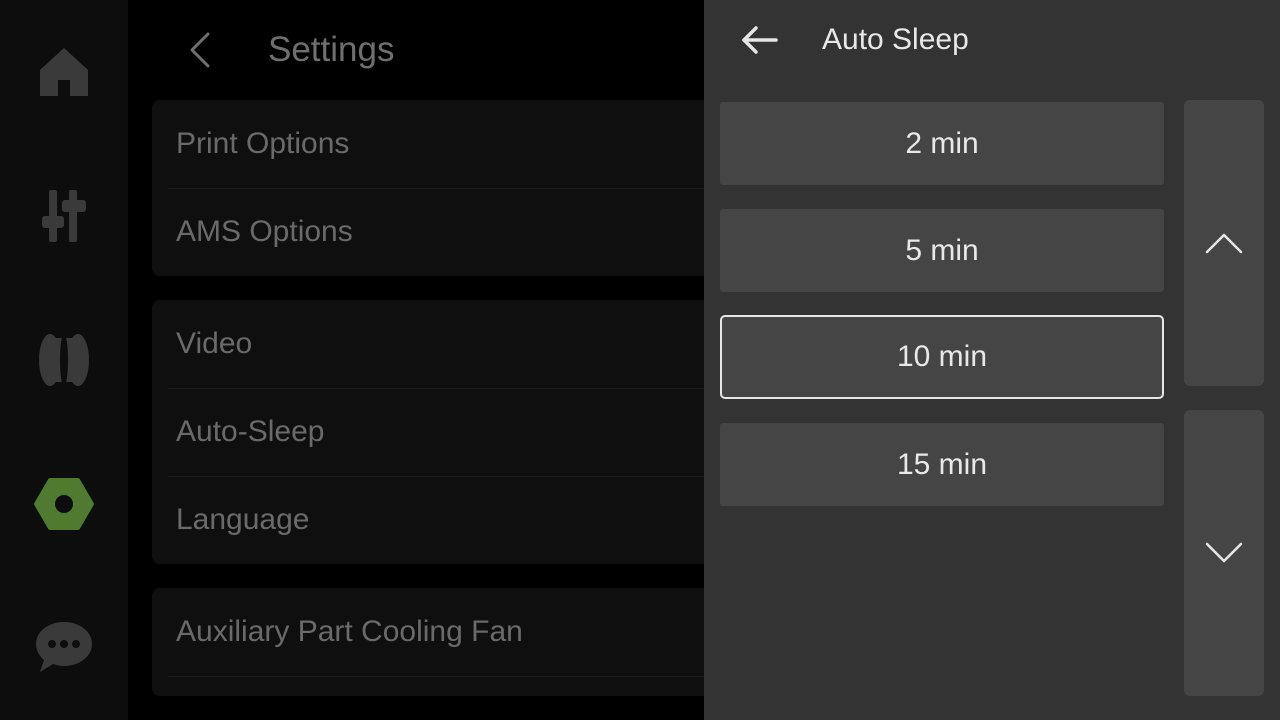 Image resolution: width=1280 pixels, height=720 pixels. I want to click on page-title: Settings, so click(331, 49).